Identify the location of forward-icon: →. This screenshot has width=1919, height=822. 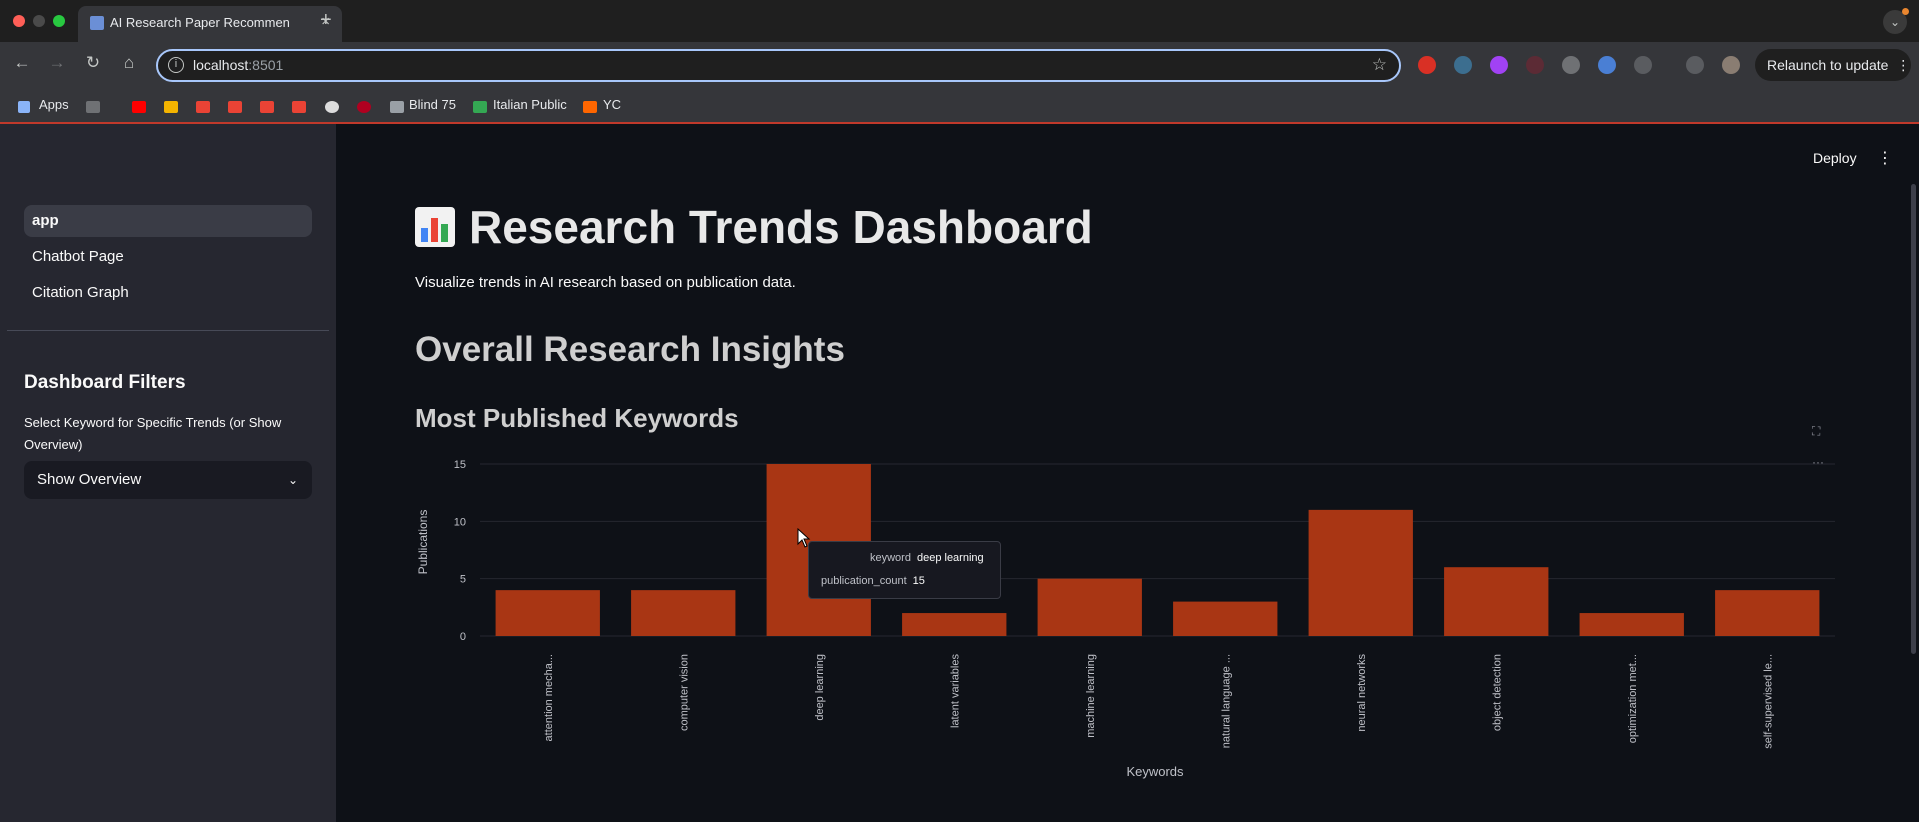
(57, 63).